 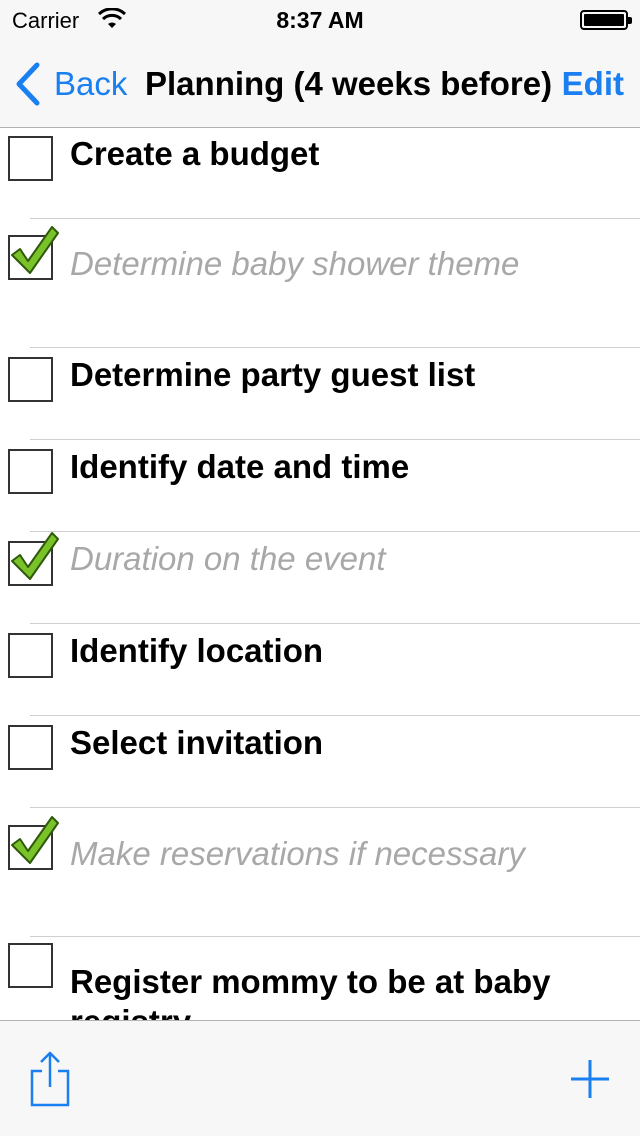 I want to click on page-title: Planning (4 weeks before), so click(x=349, y=83).